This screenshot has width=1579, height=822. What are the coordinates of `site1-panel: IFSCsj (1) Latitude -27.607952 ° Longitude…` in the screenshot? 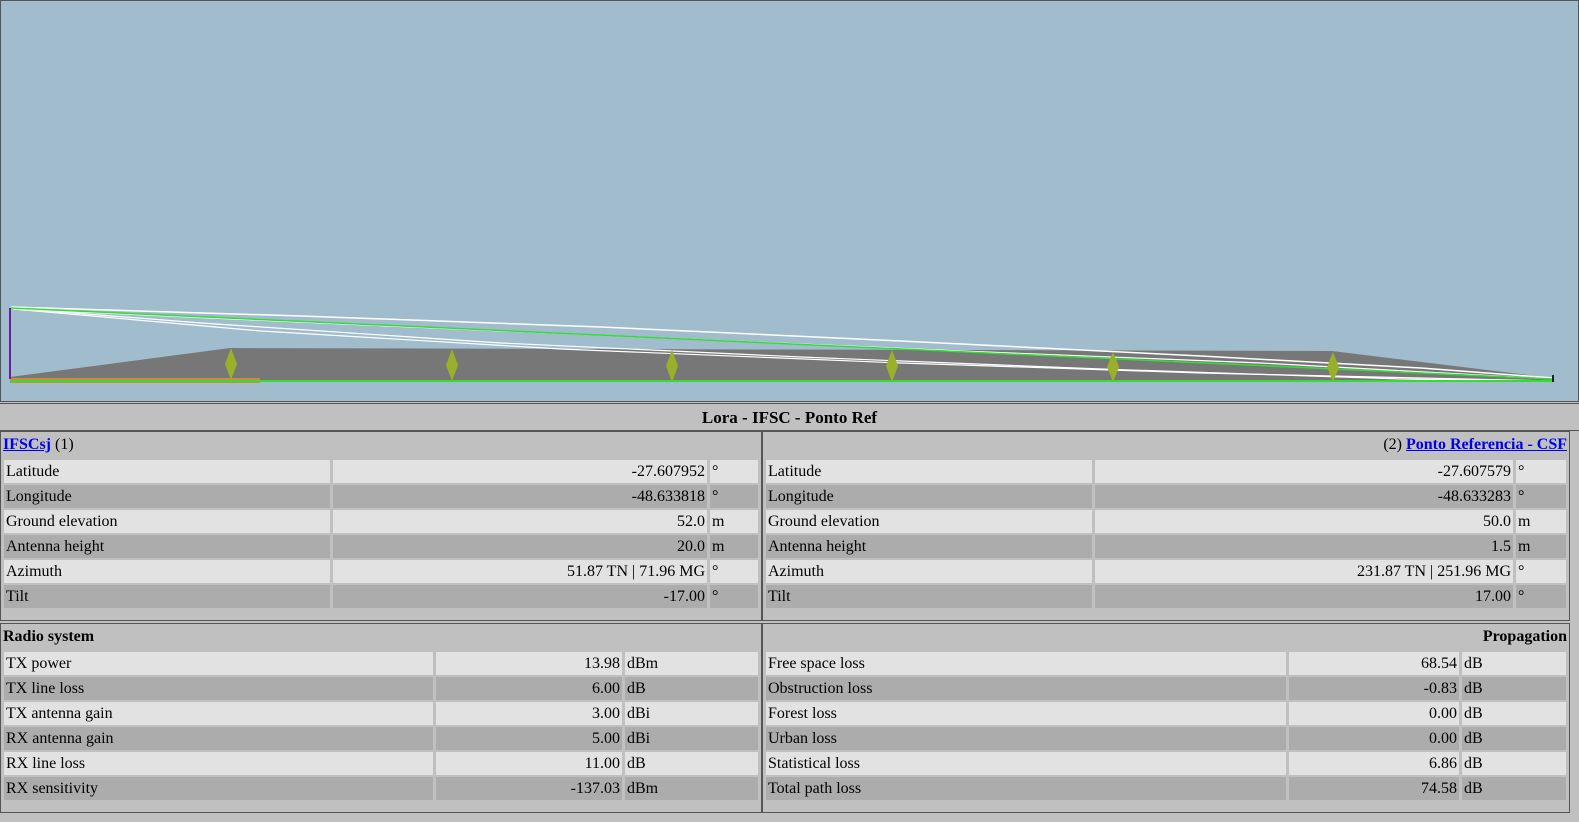 It's located at (381, 526).